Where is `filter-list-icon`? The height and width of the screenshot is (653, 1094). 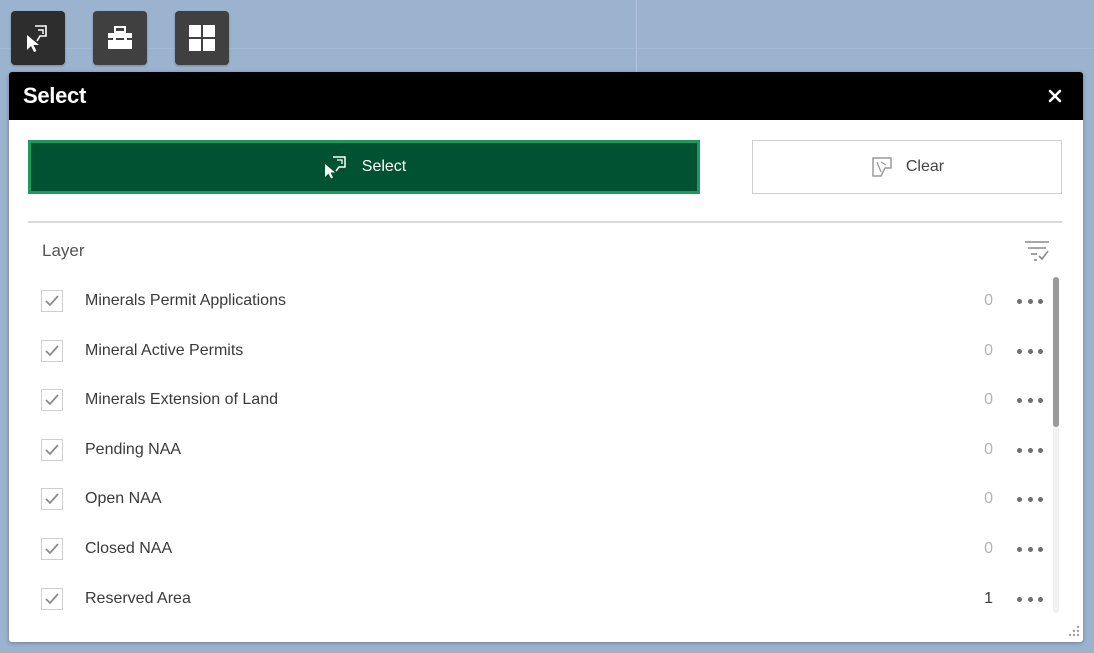 filter-list-icon is located at coordinates (1037, 250).